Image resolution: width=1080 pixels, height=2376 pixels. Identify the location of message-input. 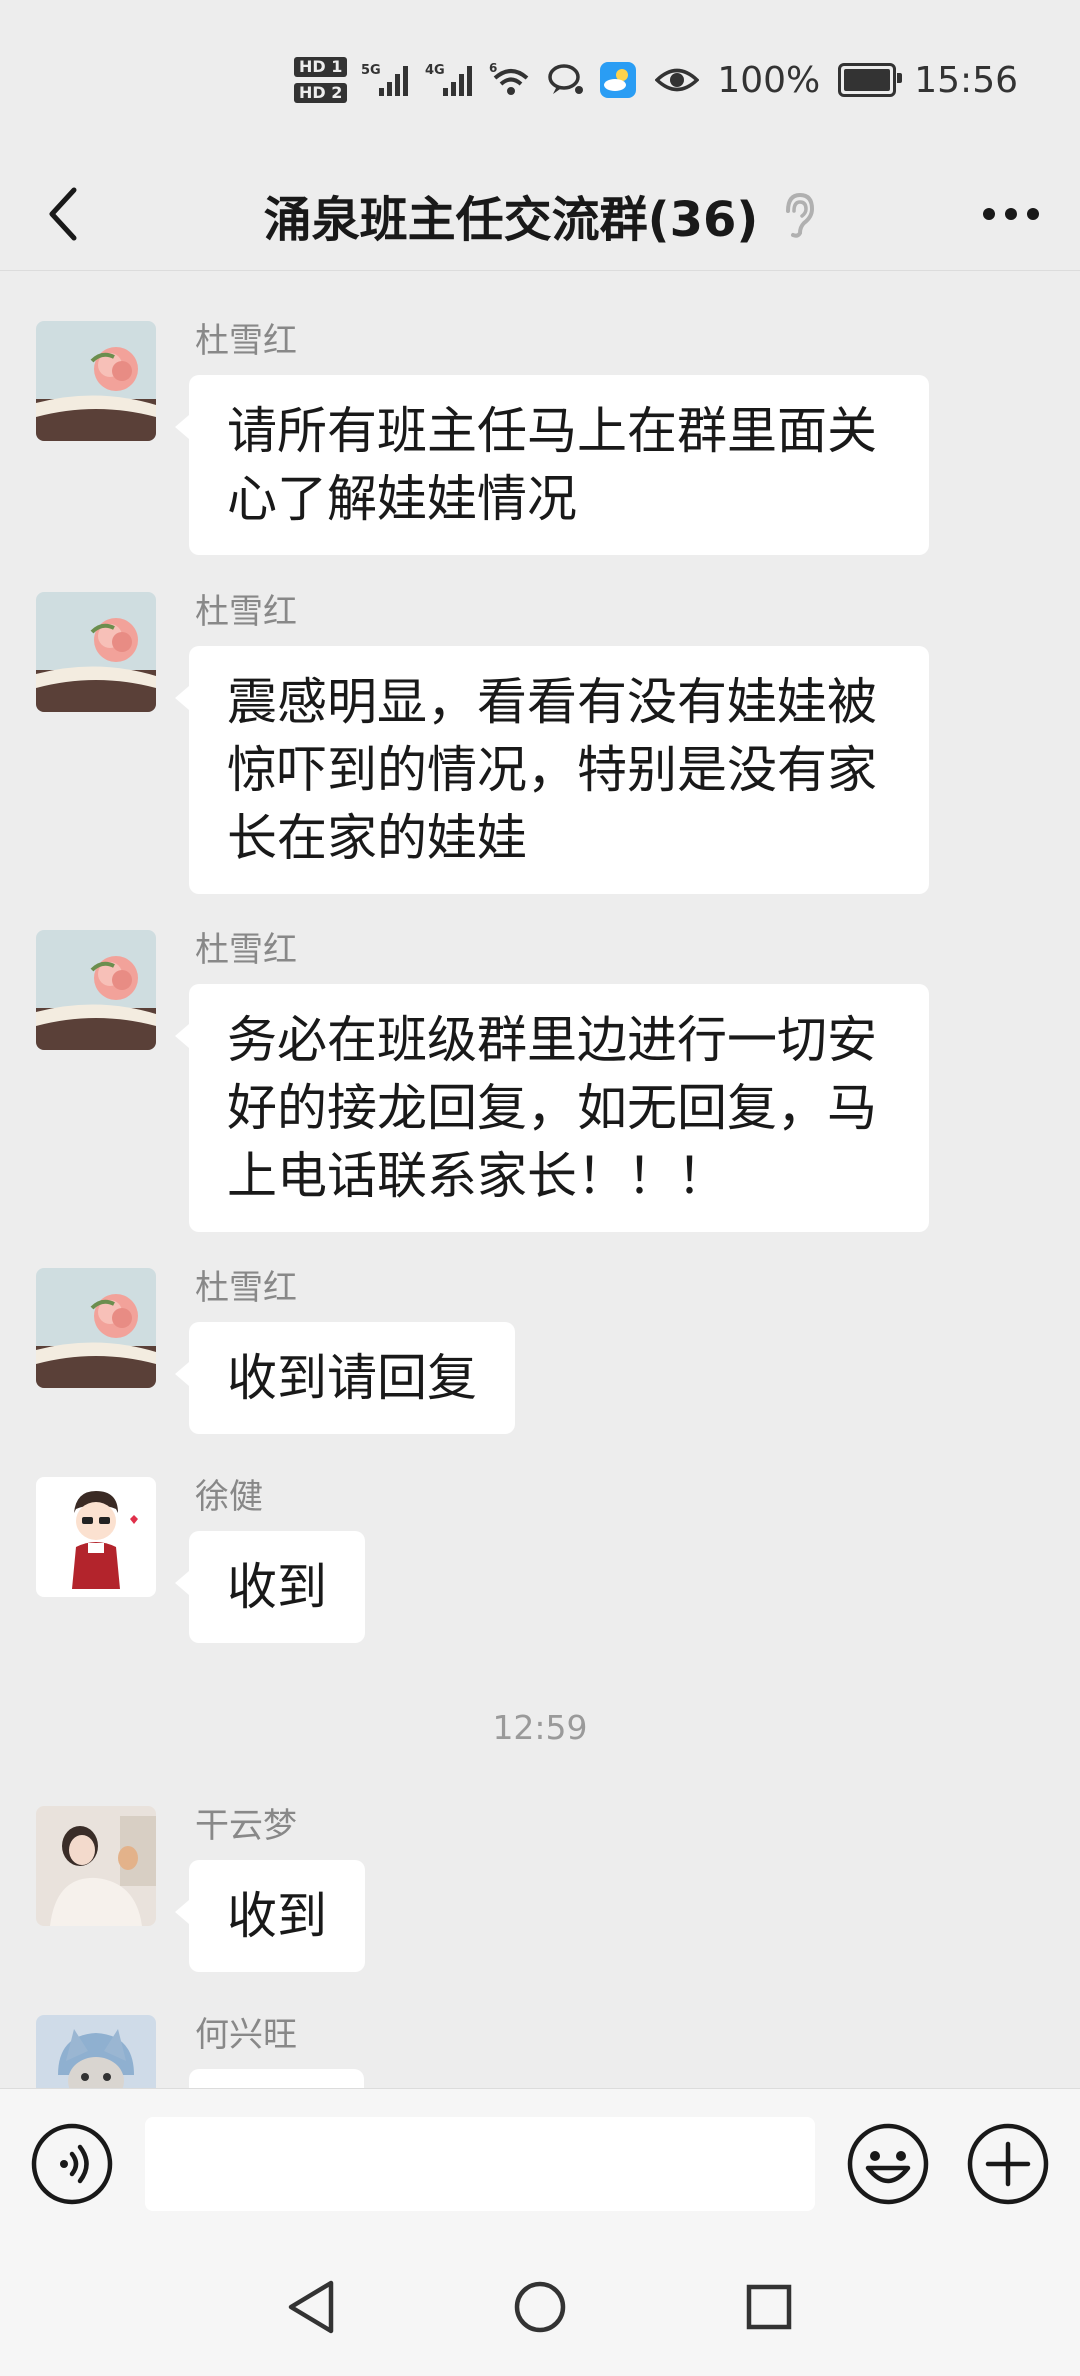
(480, 2164).